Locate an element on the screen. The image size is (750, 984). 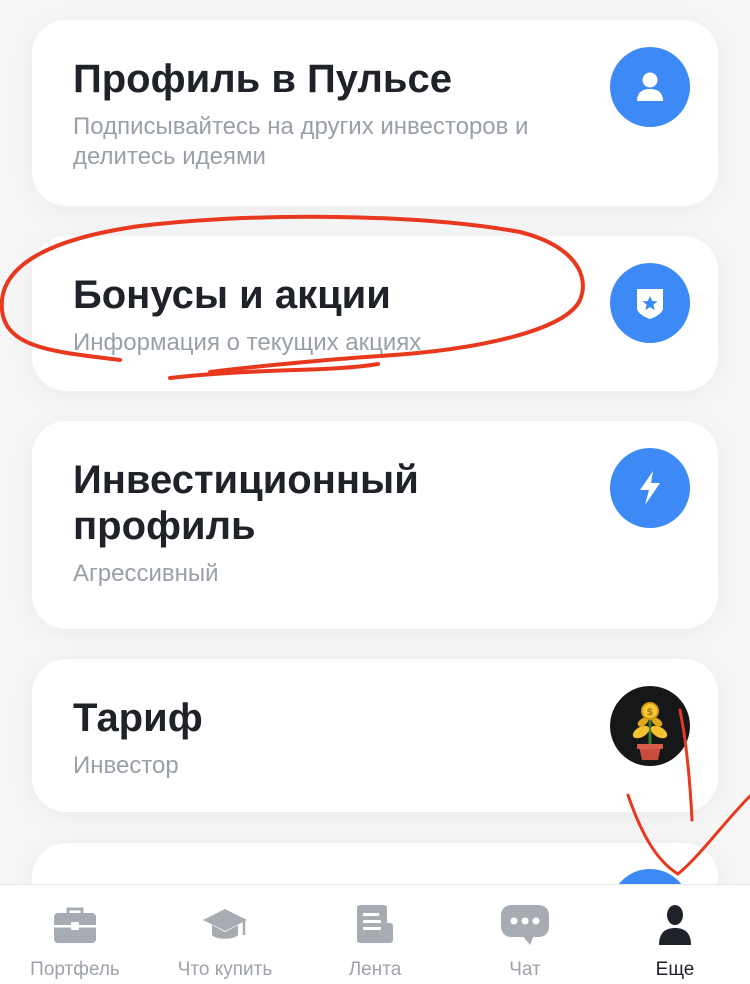
bottom-tab-bar: Портфель Что купить Лента Чат Еще is located at coordinates (375, 934).